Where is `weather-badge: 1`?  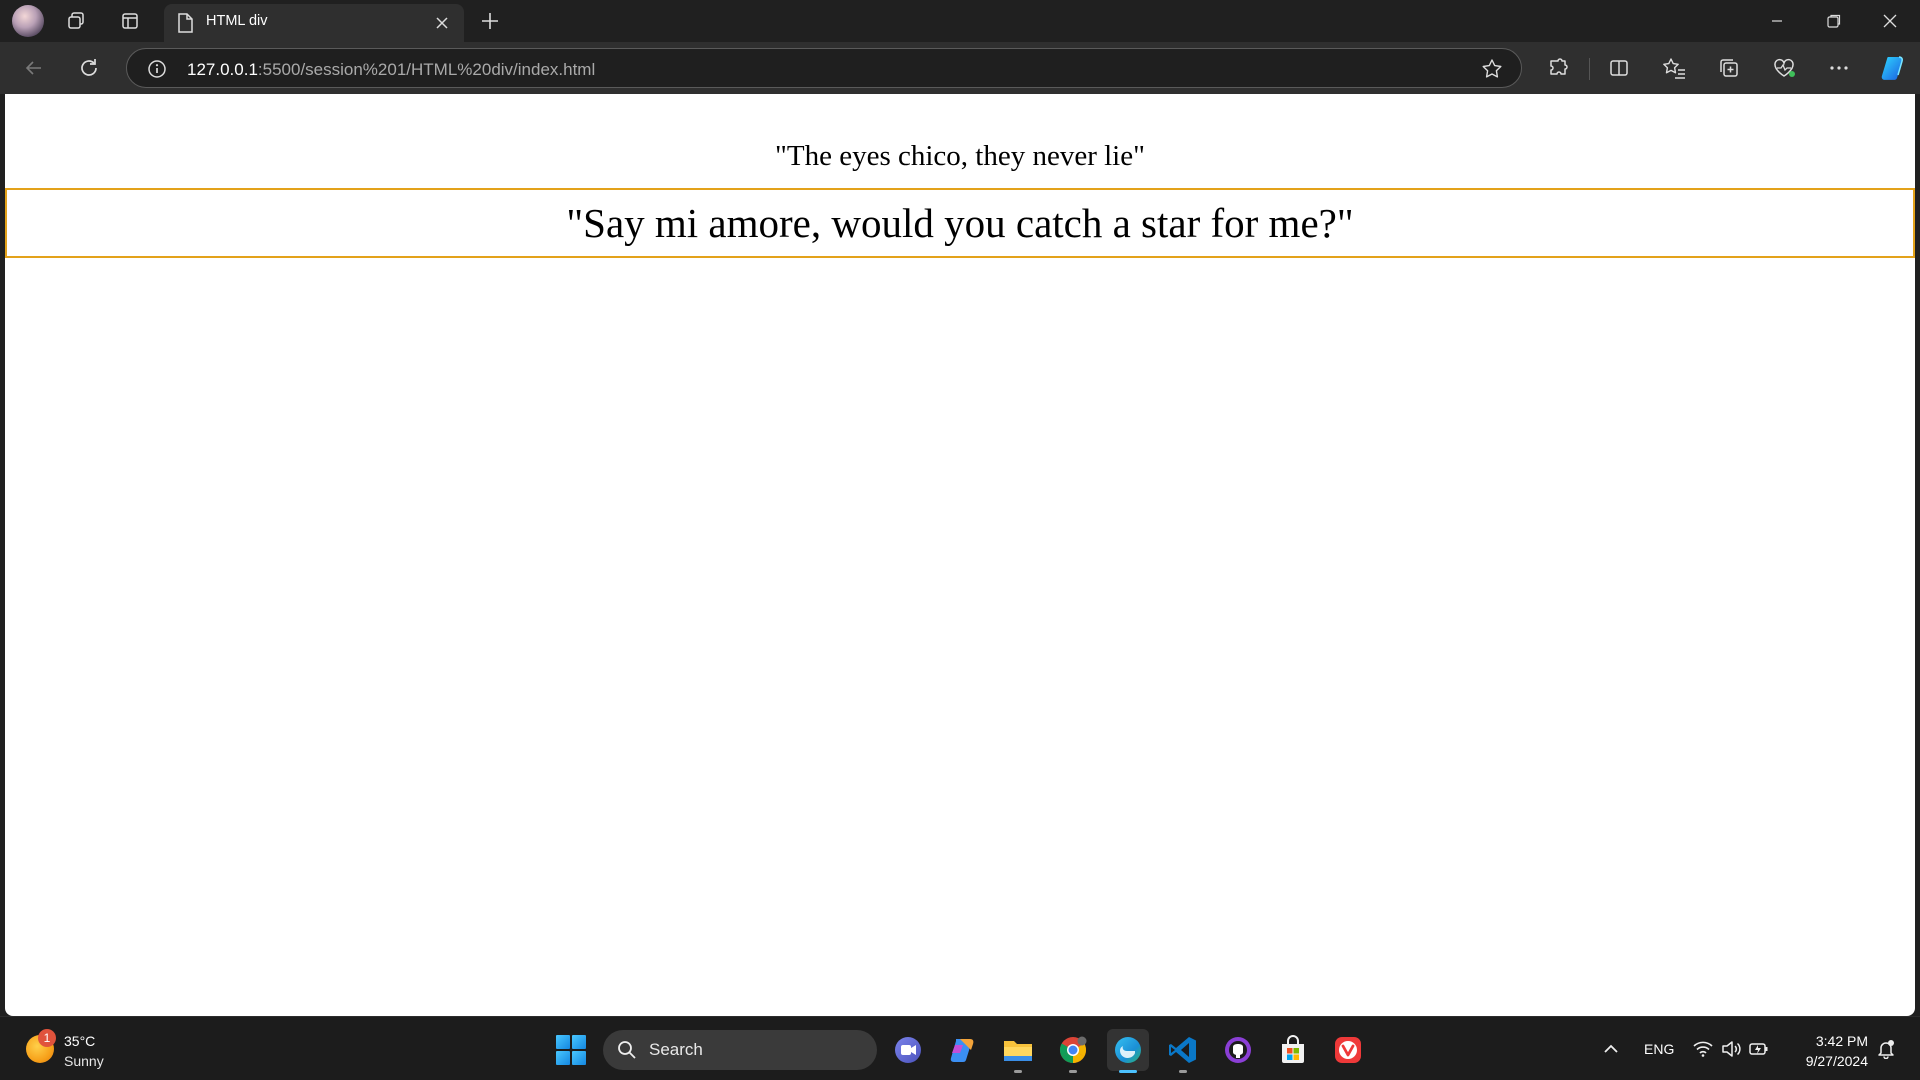
weather-badge: 1 is located at coordinates (47, 1038).